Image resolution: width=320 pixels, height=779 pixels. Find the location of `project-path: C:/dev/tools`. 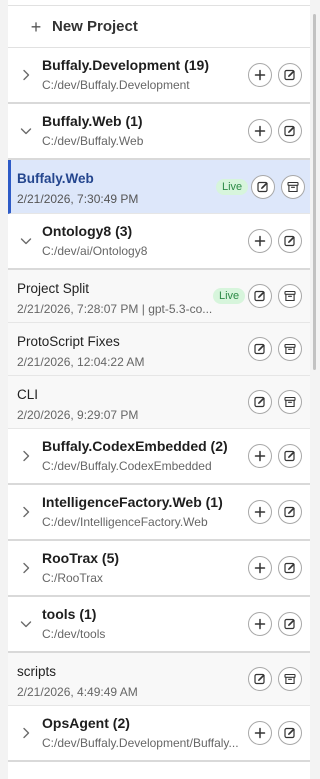

project-path: C:/dev/tools is located at coordinates (74, 634).